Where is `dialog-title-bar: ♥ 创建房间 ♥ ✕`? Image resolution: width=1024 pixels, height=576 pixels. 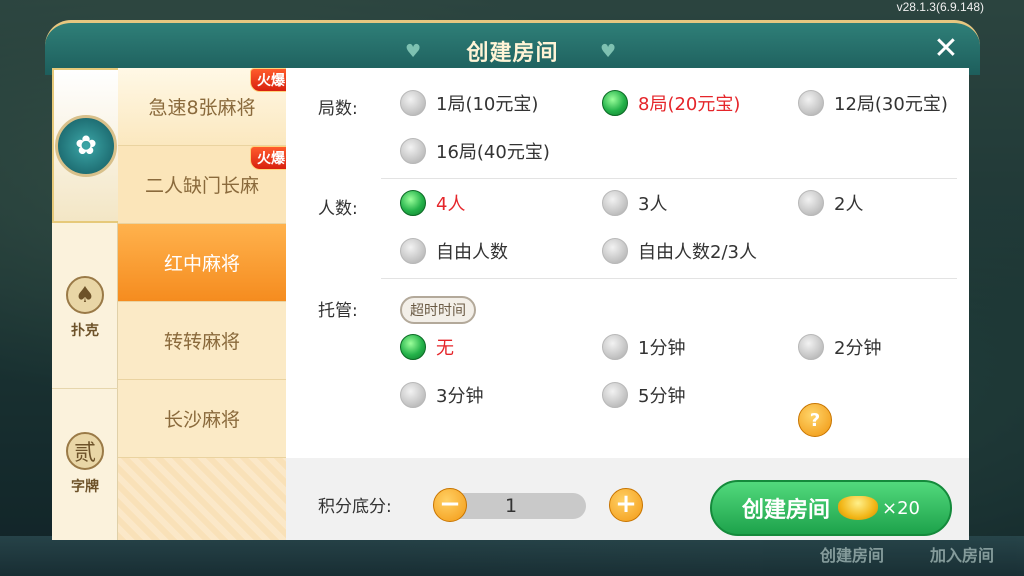
dialog-title-bar: ♥ 创建房间 ♥ ✕ is located at coordinates (512, 47).